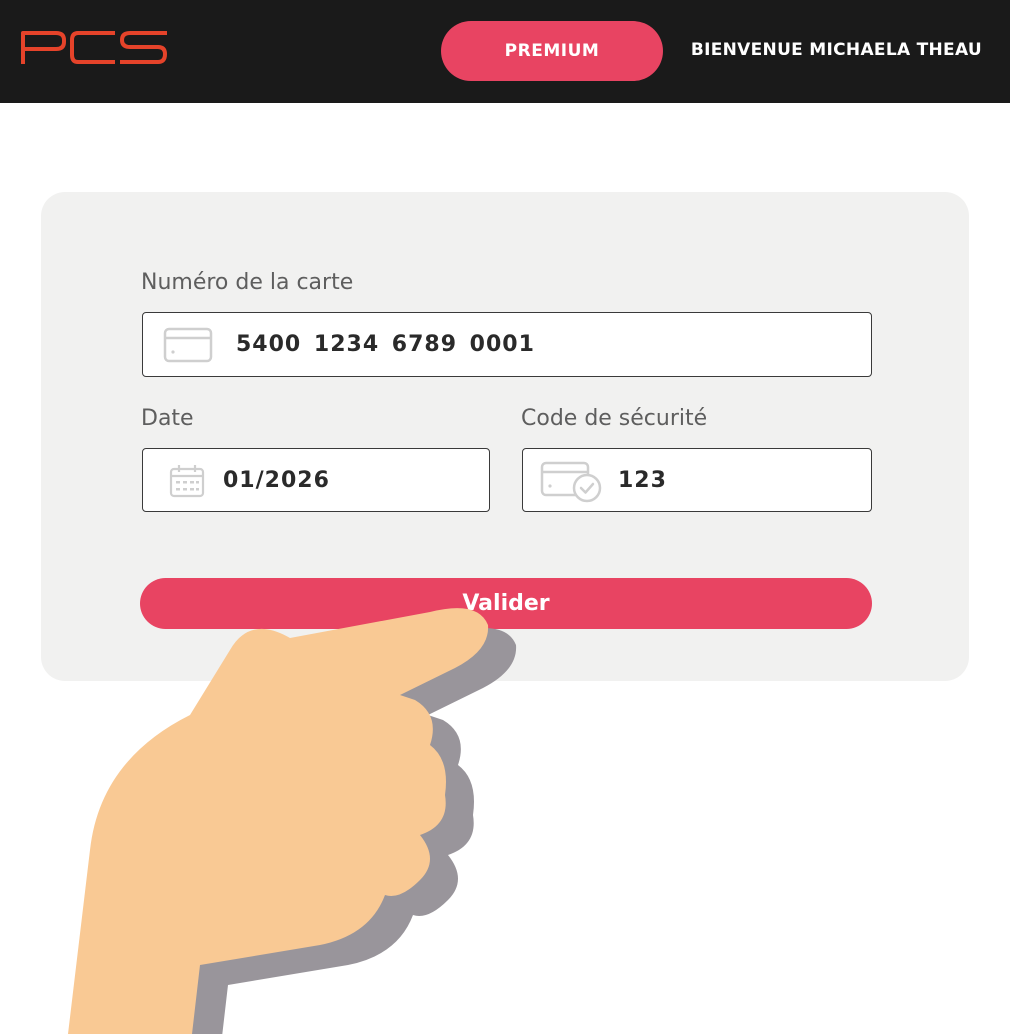 This screenshot has height=1034, width=1010. Describe the element at coordinates (385, 344) in the screenshot. I see `card-number-value: 5400 1234 6789 0001` at that location.